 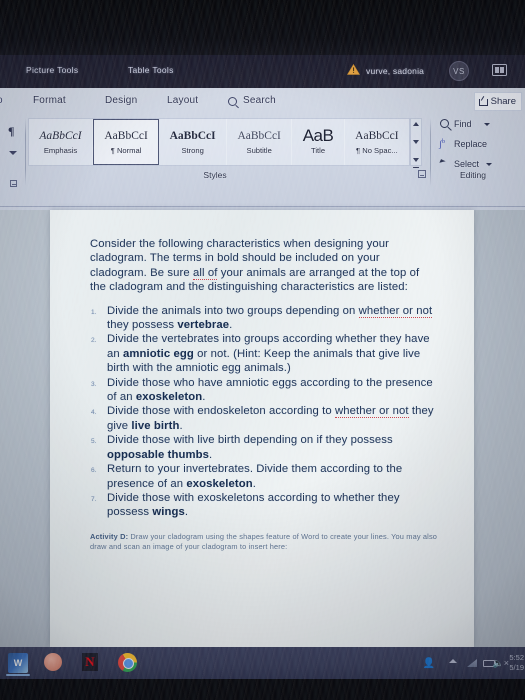 I want to click on replace-icon: ʃb, so click(x=442, y=144).